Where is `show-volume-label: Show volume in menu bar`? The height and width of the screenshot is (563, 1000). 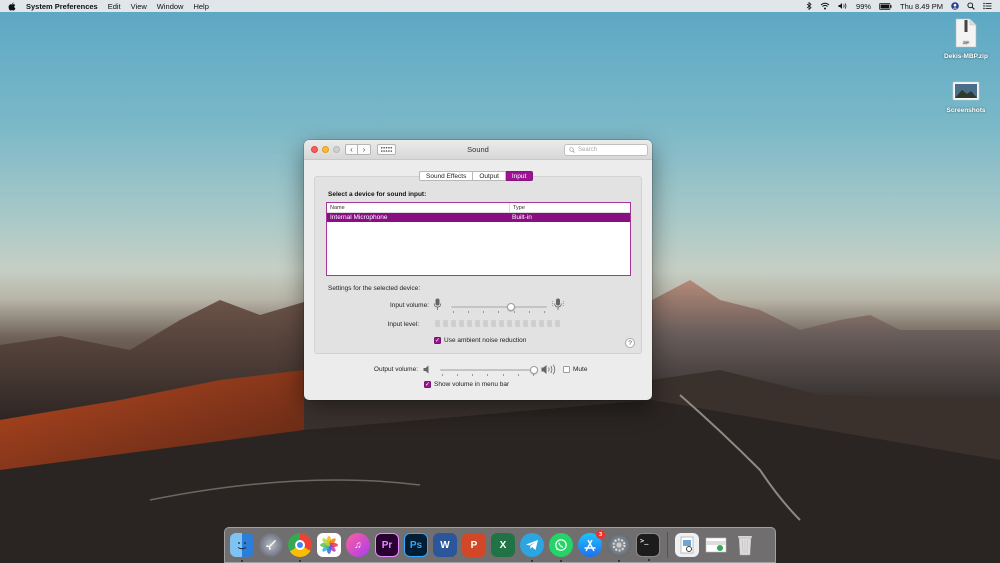
show-volume-label: Show volume in menu bar is located at coordinates (472, 384).